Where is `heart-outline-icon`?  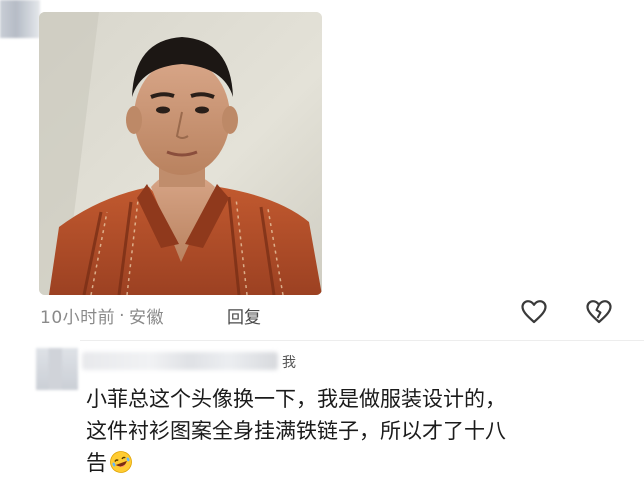 heart-outline-icon is located at coordinates (534, 312).